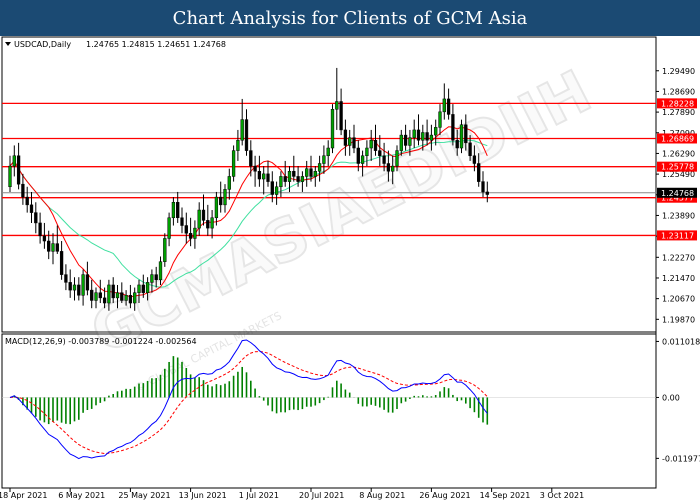 This screenshot has height=500, width=700. What do you see at coordinates (677, 103) in the screenshot?
I see `level-label-0: 1.28228` at bounding box center [677, 103].